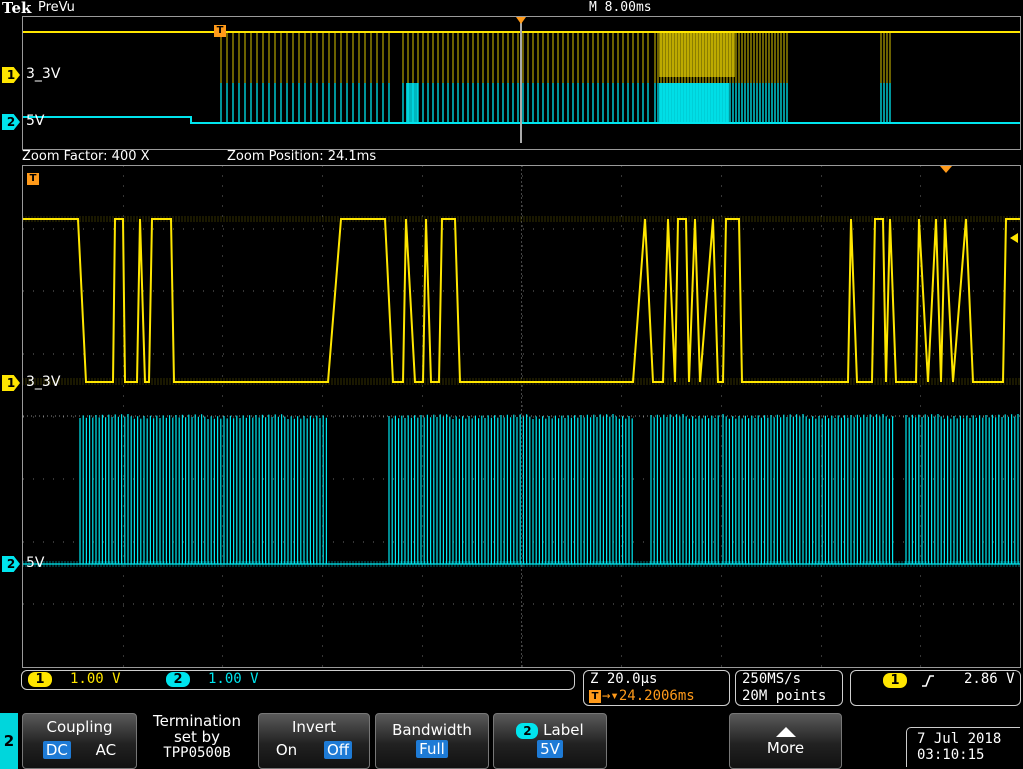 The width and height of the screenshot is (1023, 769). Describe the element at coordinates (527, 731) in the screenshot. I see `label-channel-badge: 2` at that location.